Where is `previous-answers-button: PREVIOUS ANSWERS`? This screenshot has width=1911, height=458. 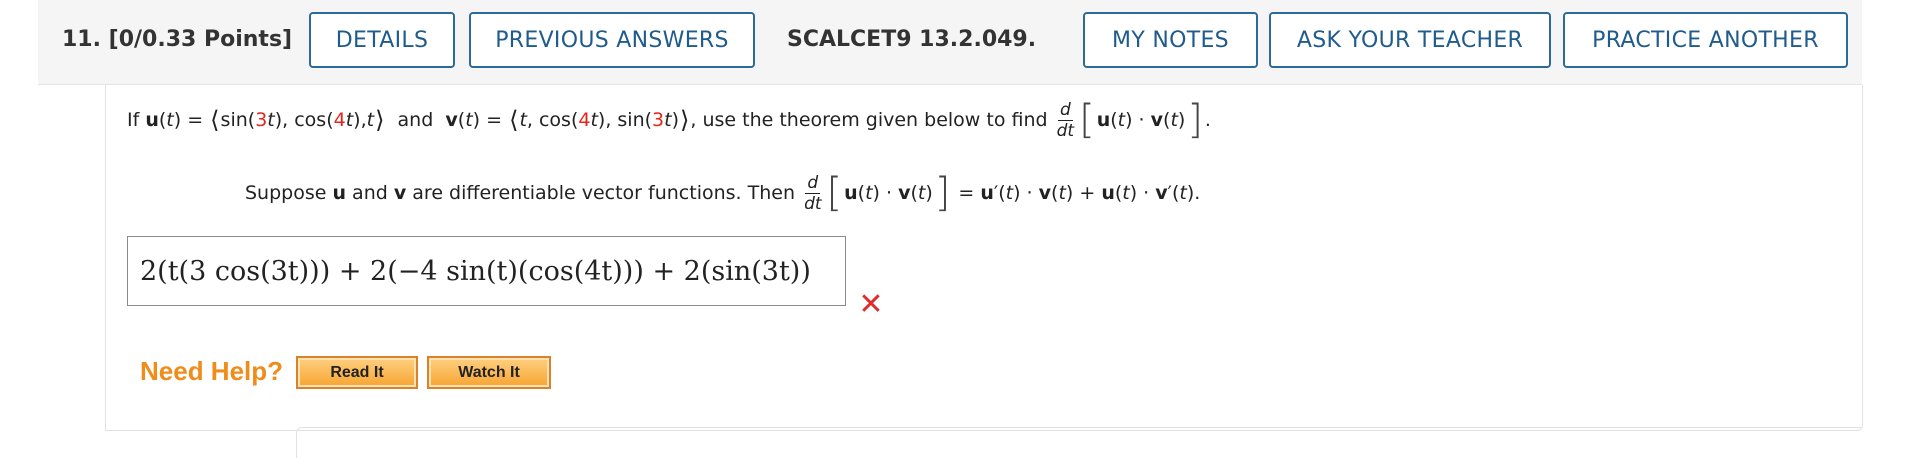
previous-answers-button: PREVIOUS ANSWERS is located at coordinates (612, 40).